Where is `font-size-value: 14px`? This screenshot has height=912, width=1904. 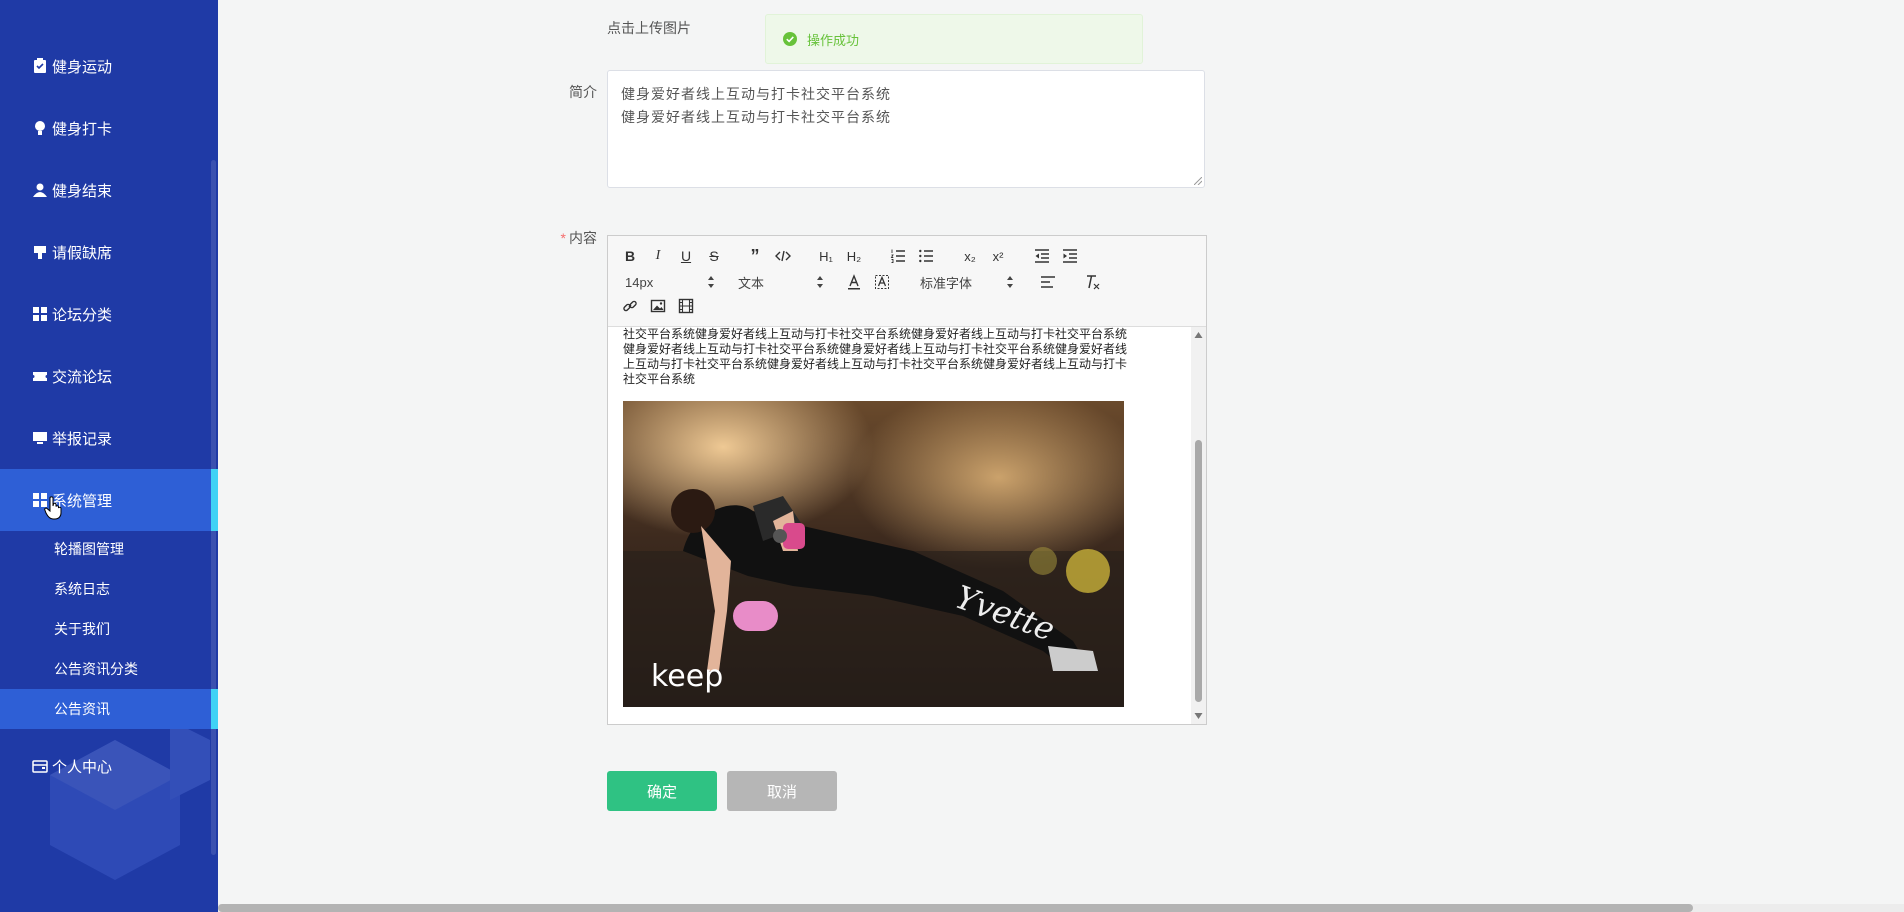
font-size-value: 14px is located at coordinates (639, 282).